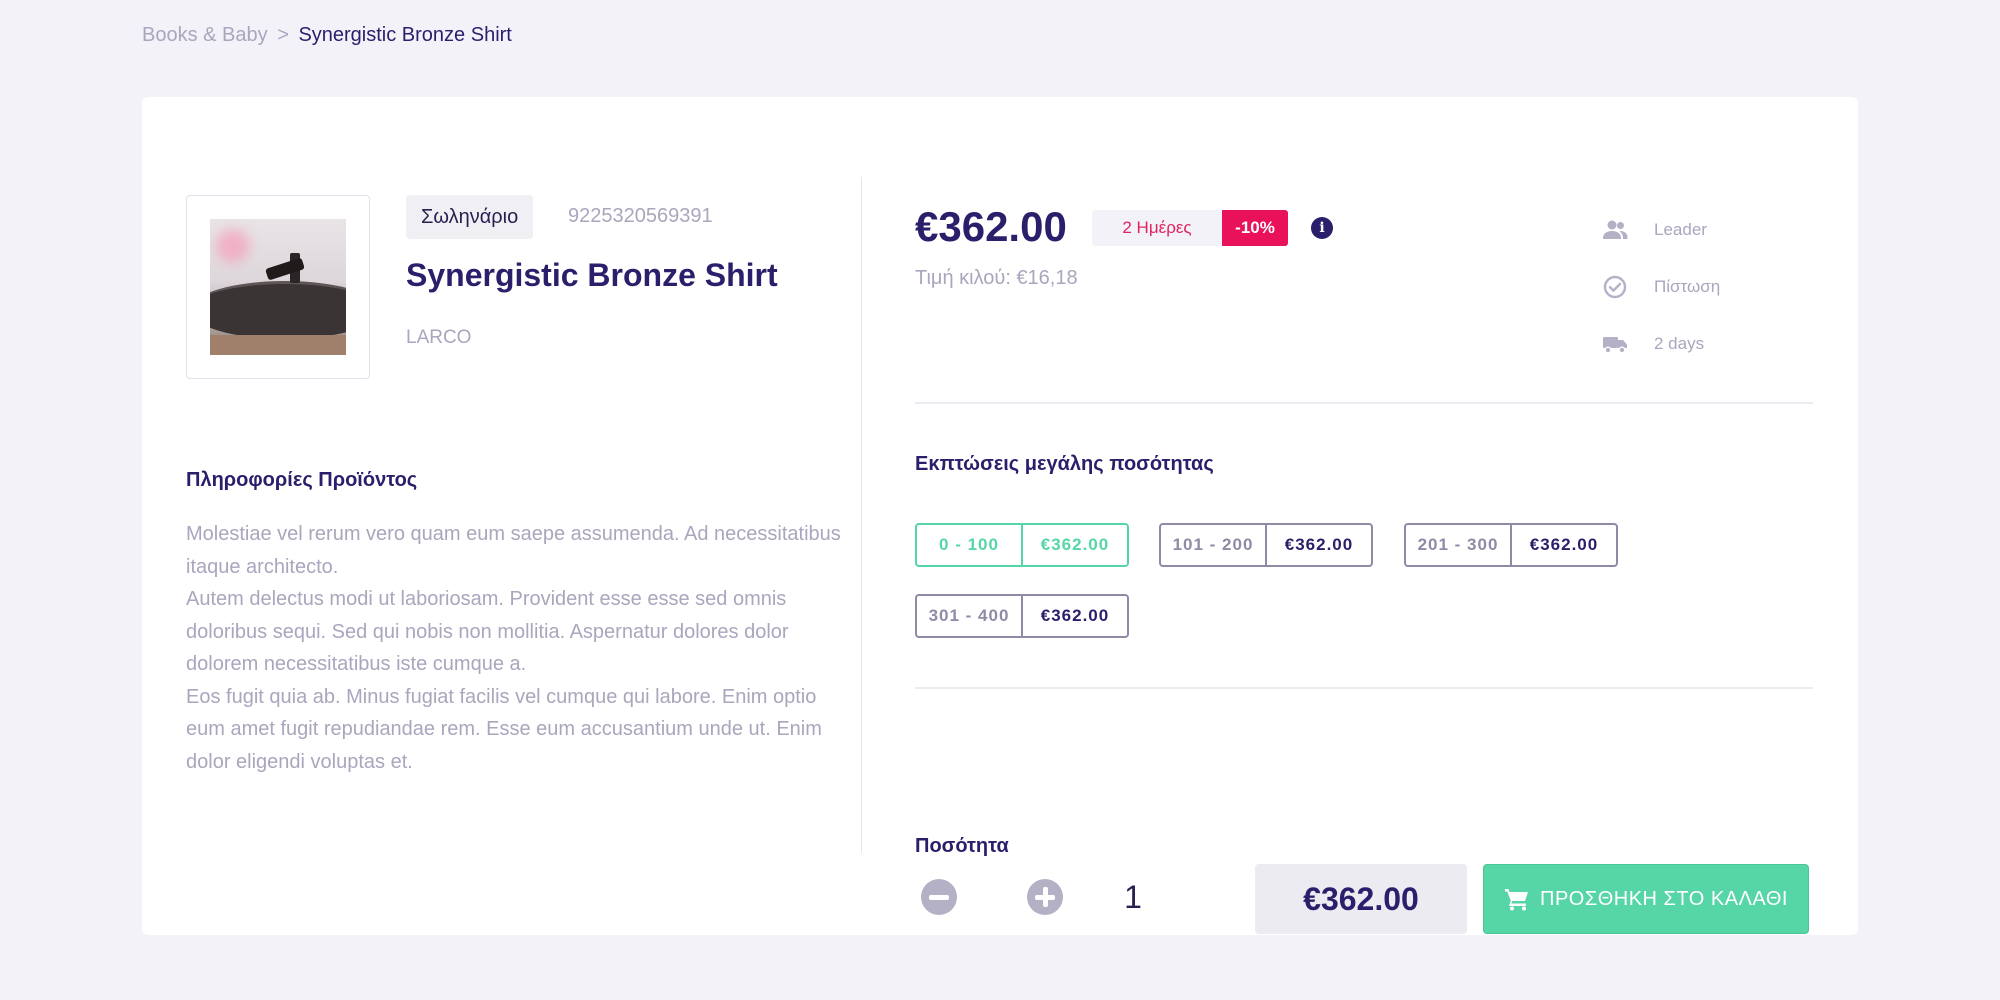 This screenshot has width=2000, height=1000. What do you see at coordinates (970, 545) in the screenshot?
I see `tier-range: 0 - 100` at bounding box center [970, 545].